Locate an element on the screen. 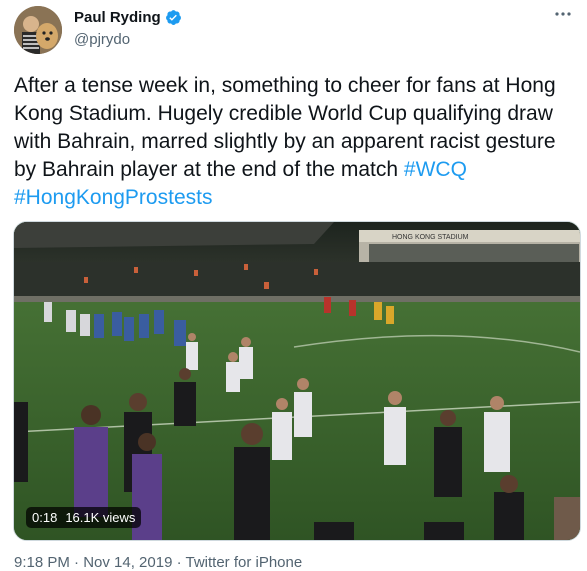  avatar-image is located at coordinates (38, 30).